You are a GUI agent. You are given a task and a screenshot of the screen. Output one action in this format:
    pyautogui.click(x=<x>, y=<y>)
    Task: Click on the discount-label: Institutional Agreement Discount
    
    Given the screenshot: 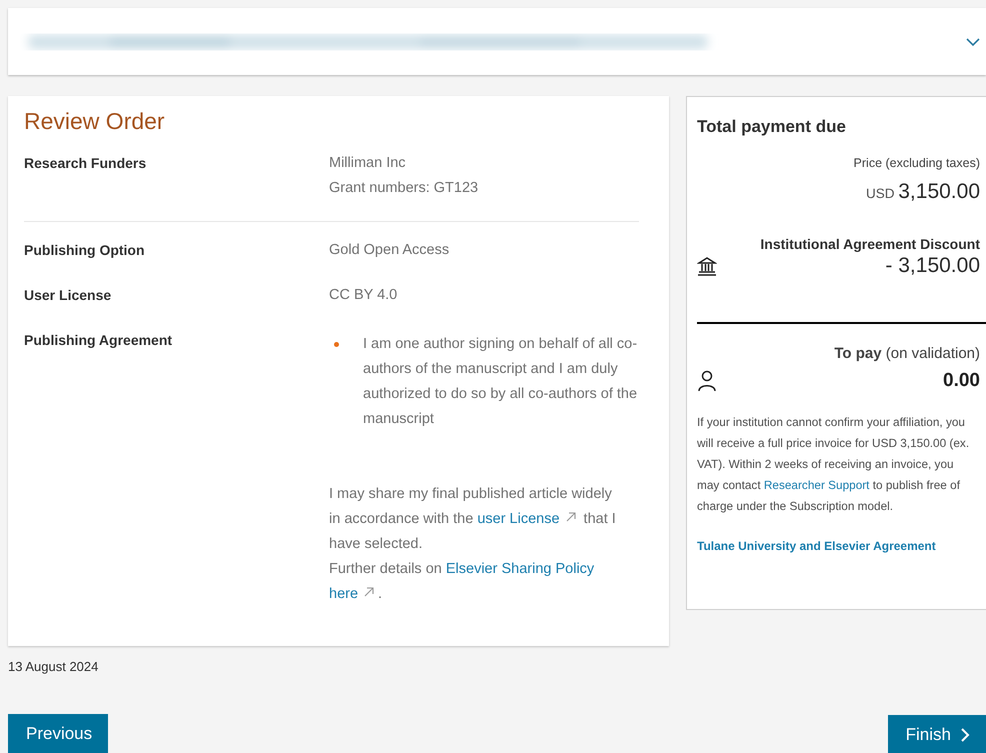 What is the action you would take?
    pyautogui.click(x=870, y=244)
    